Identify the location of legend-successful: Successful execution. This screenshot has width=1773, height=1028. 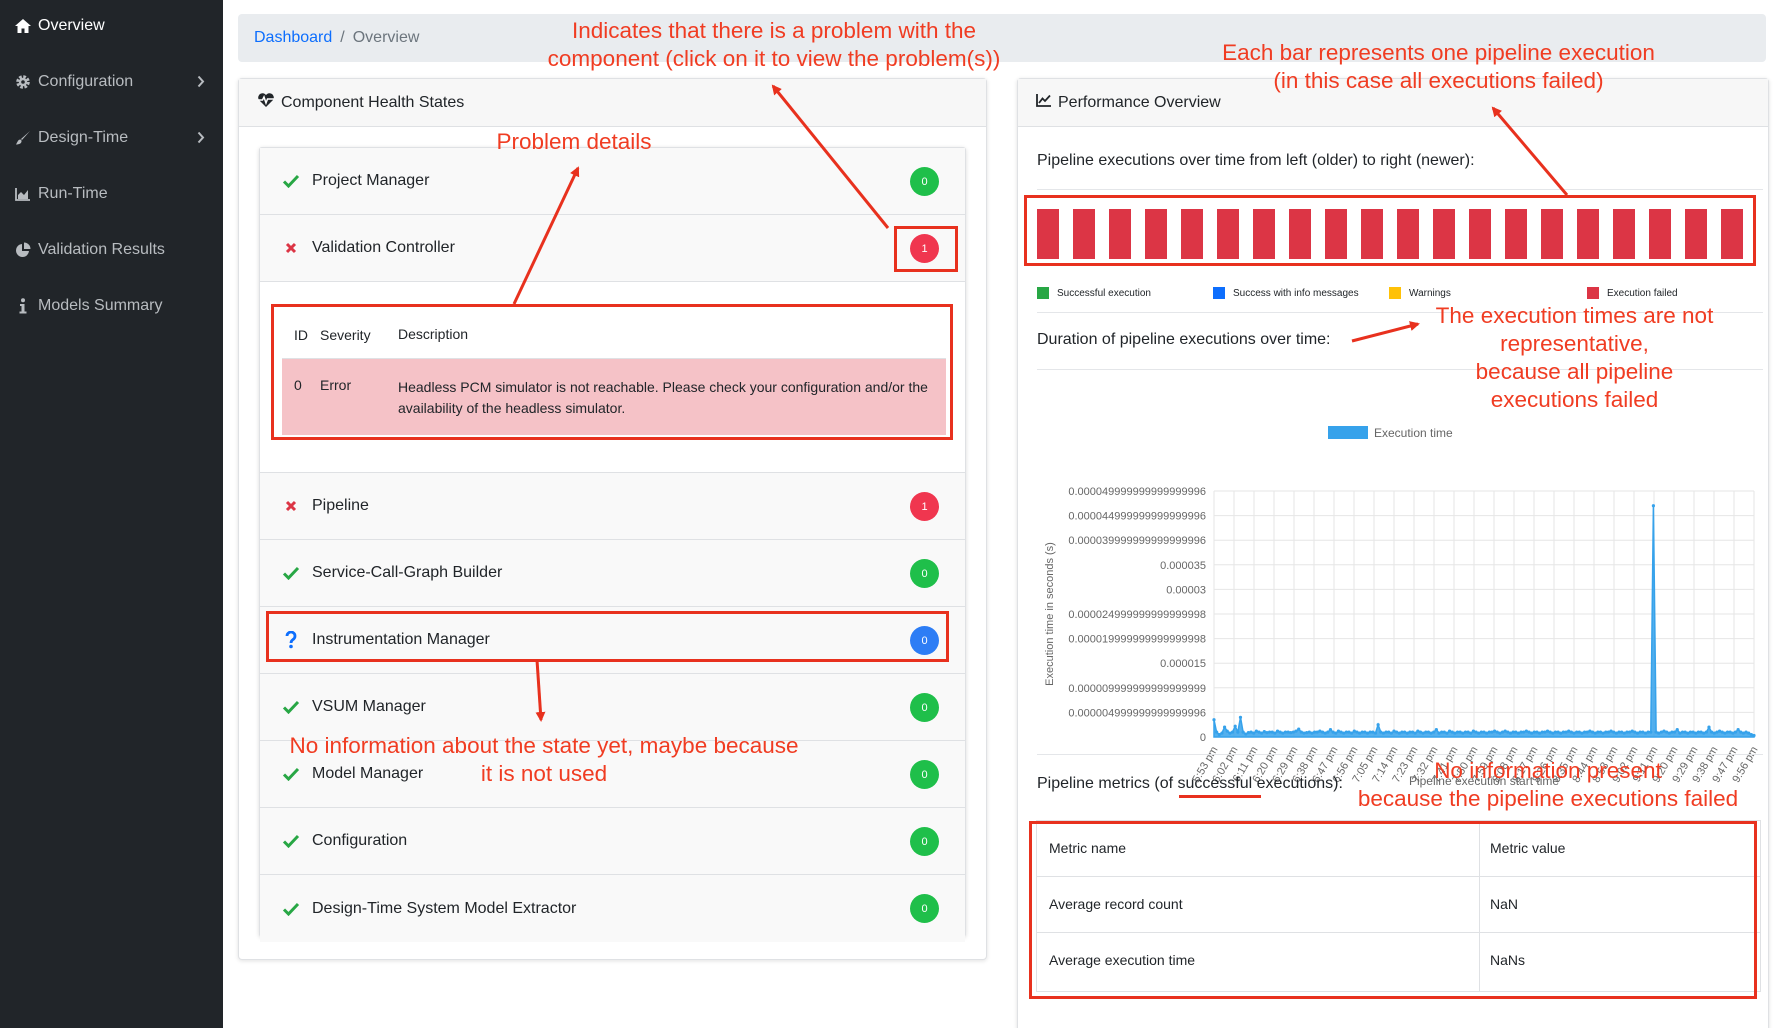
(1094, 293).